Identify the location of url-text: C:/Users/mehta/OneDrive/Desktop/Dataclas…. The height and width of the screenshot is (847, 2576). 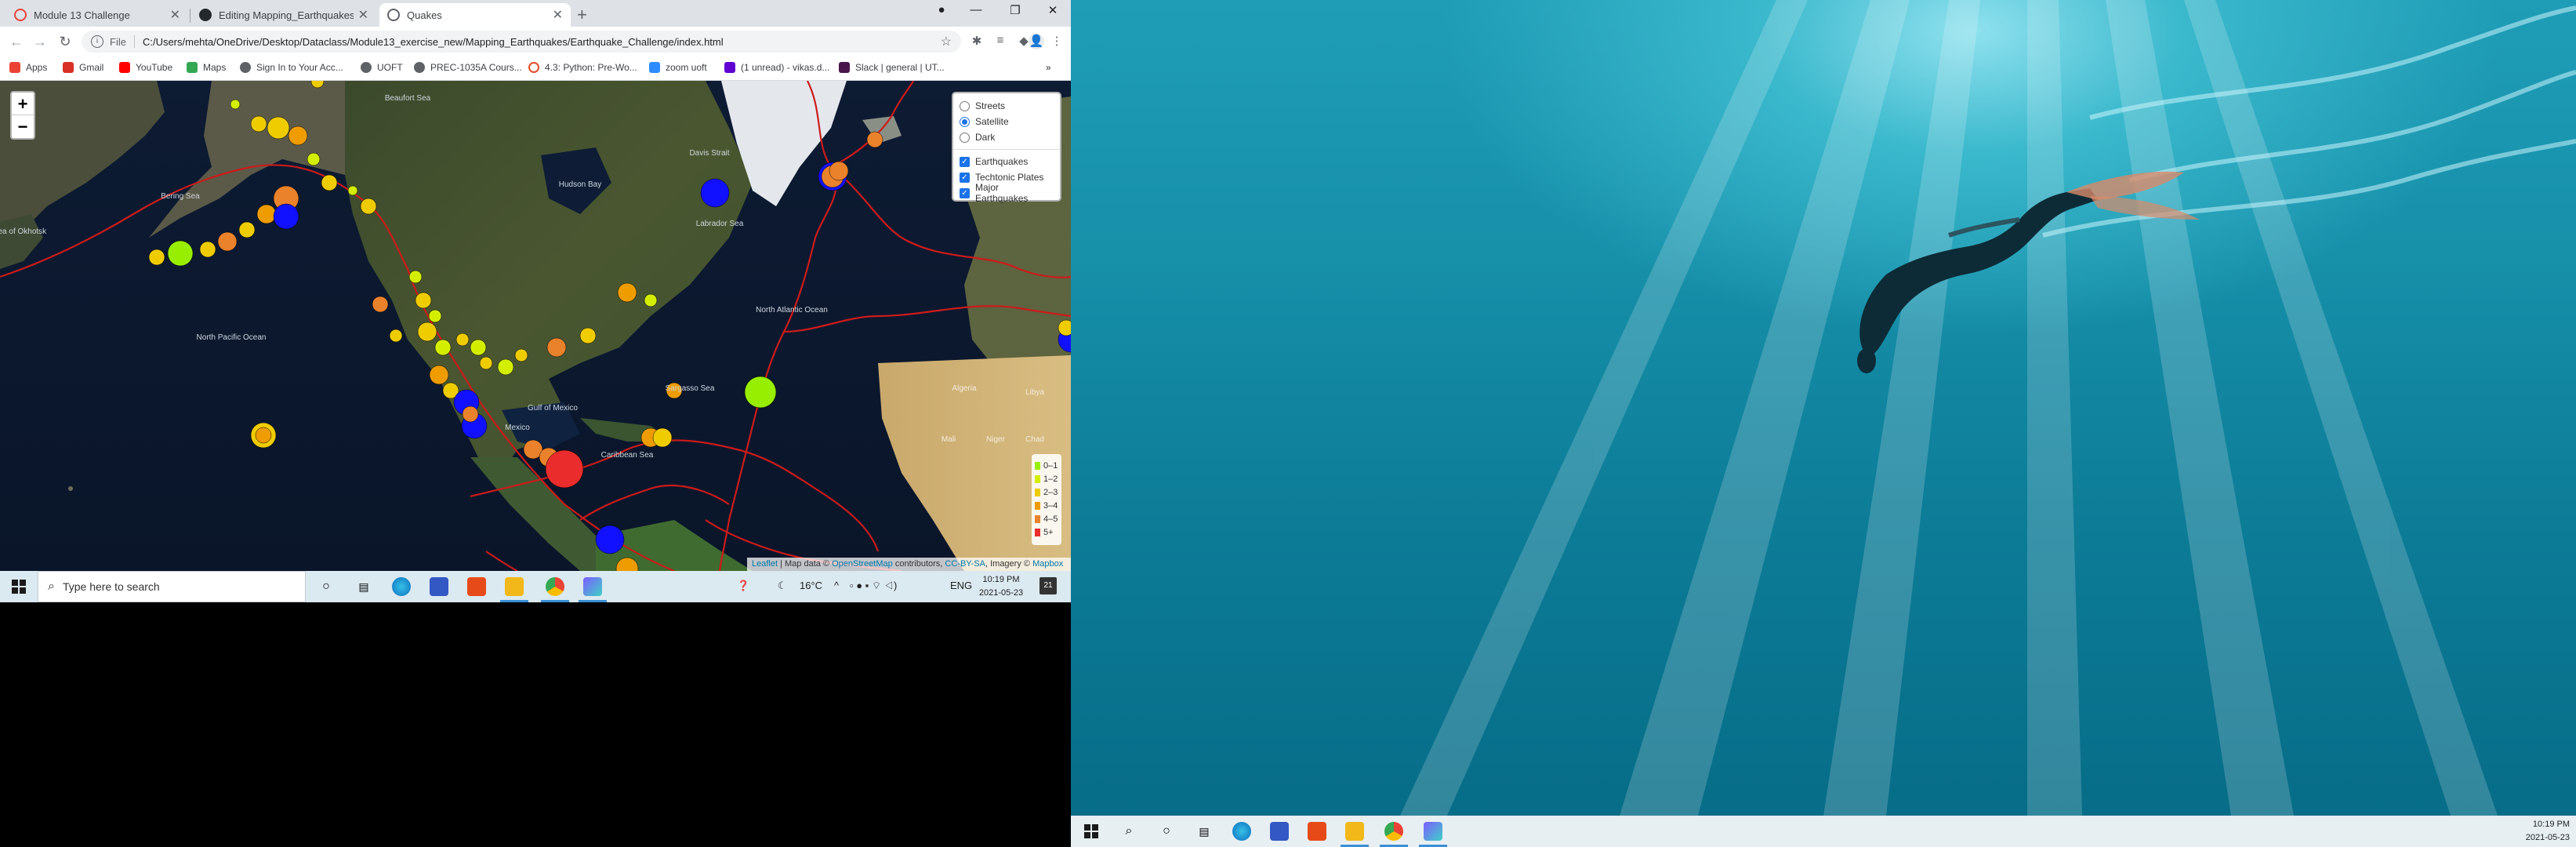
(433, 42).